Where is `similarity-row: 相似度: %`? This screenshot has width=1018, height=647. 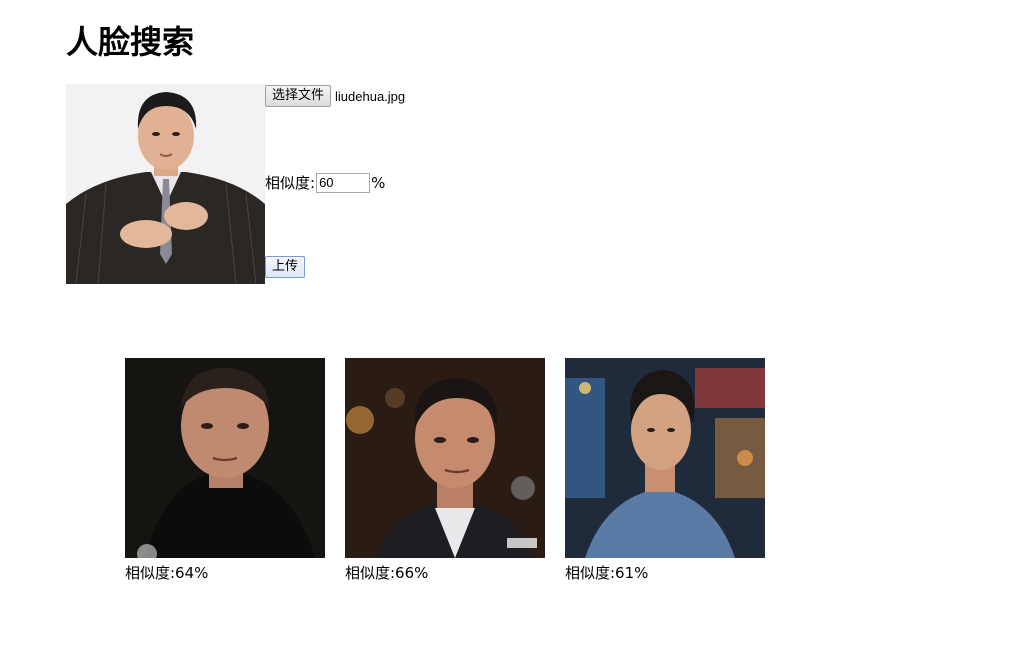
similarity-row: 相似度: % is located at coordinates (325, 182).